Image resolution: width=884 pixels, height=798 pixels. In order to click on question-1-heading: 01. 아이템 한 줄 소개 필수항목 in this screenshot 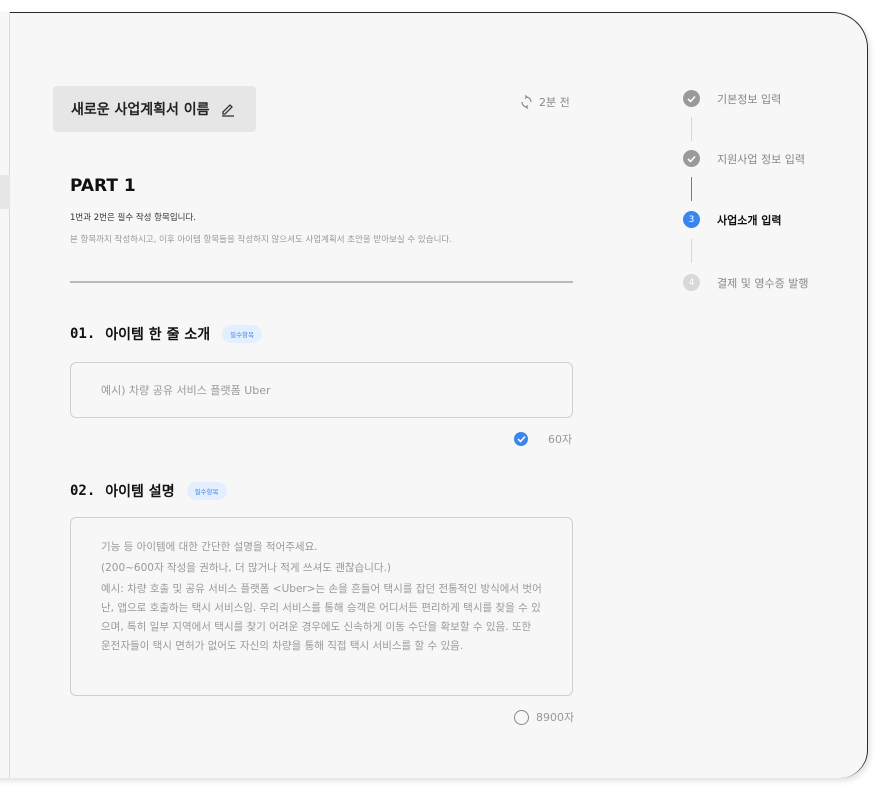, I will do `click(166, 334)`.